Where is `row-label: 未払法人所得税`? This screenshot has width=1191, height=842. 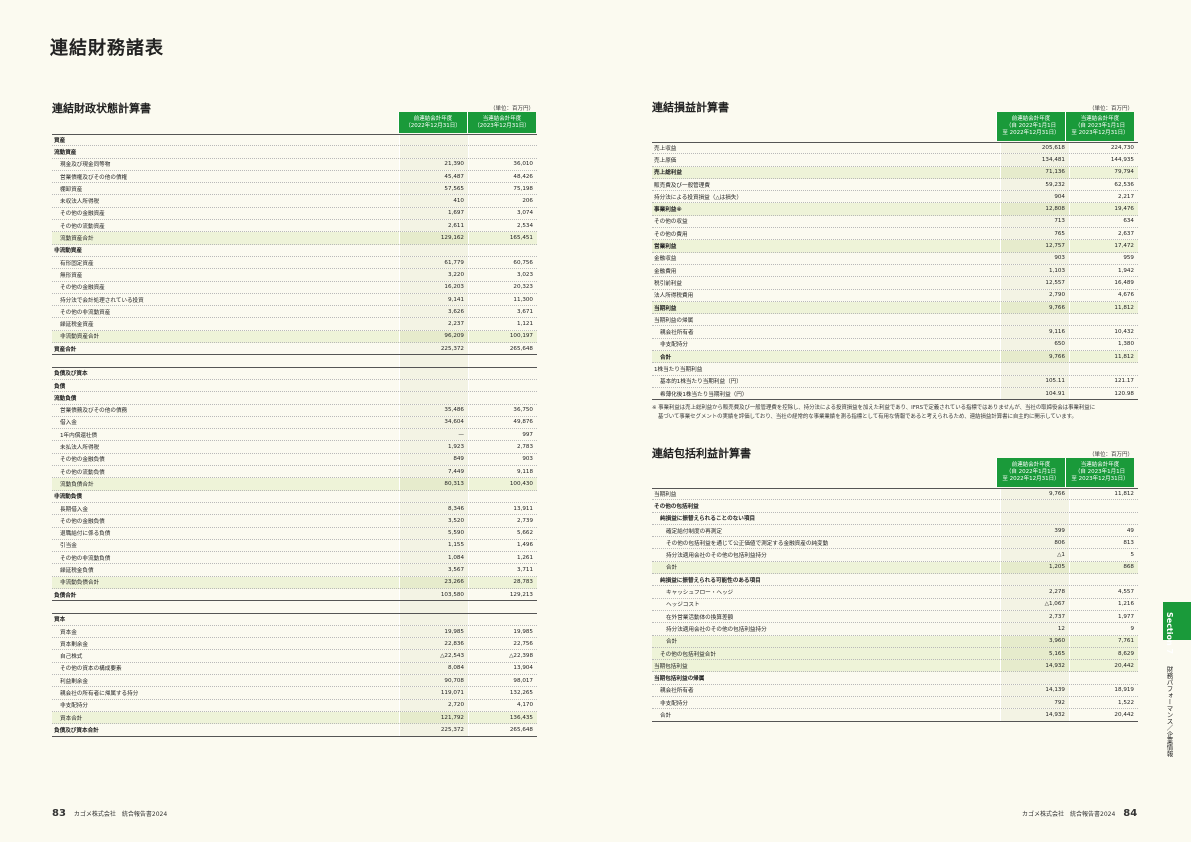 row-label: 未払法人所得税 is located at coordinates (80, 448).